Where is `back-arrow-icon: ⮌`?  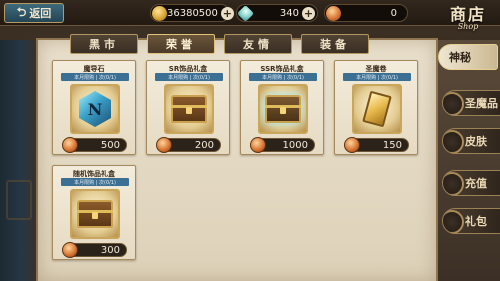
back-arrow-icon: ⮌ is located at coordinates (21, 11).